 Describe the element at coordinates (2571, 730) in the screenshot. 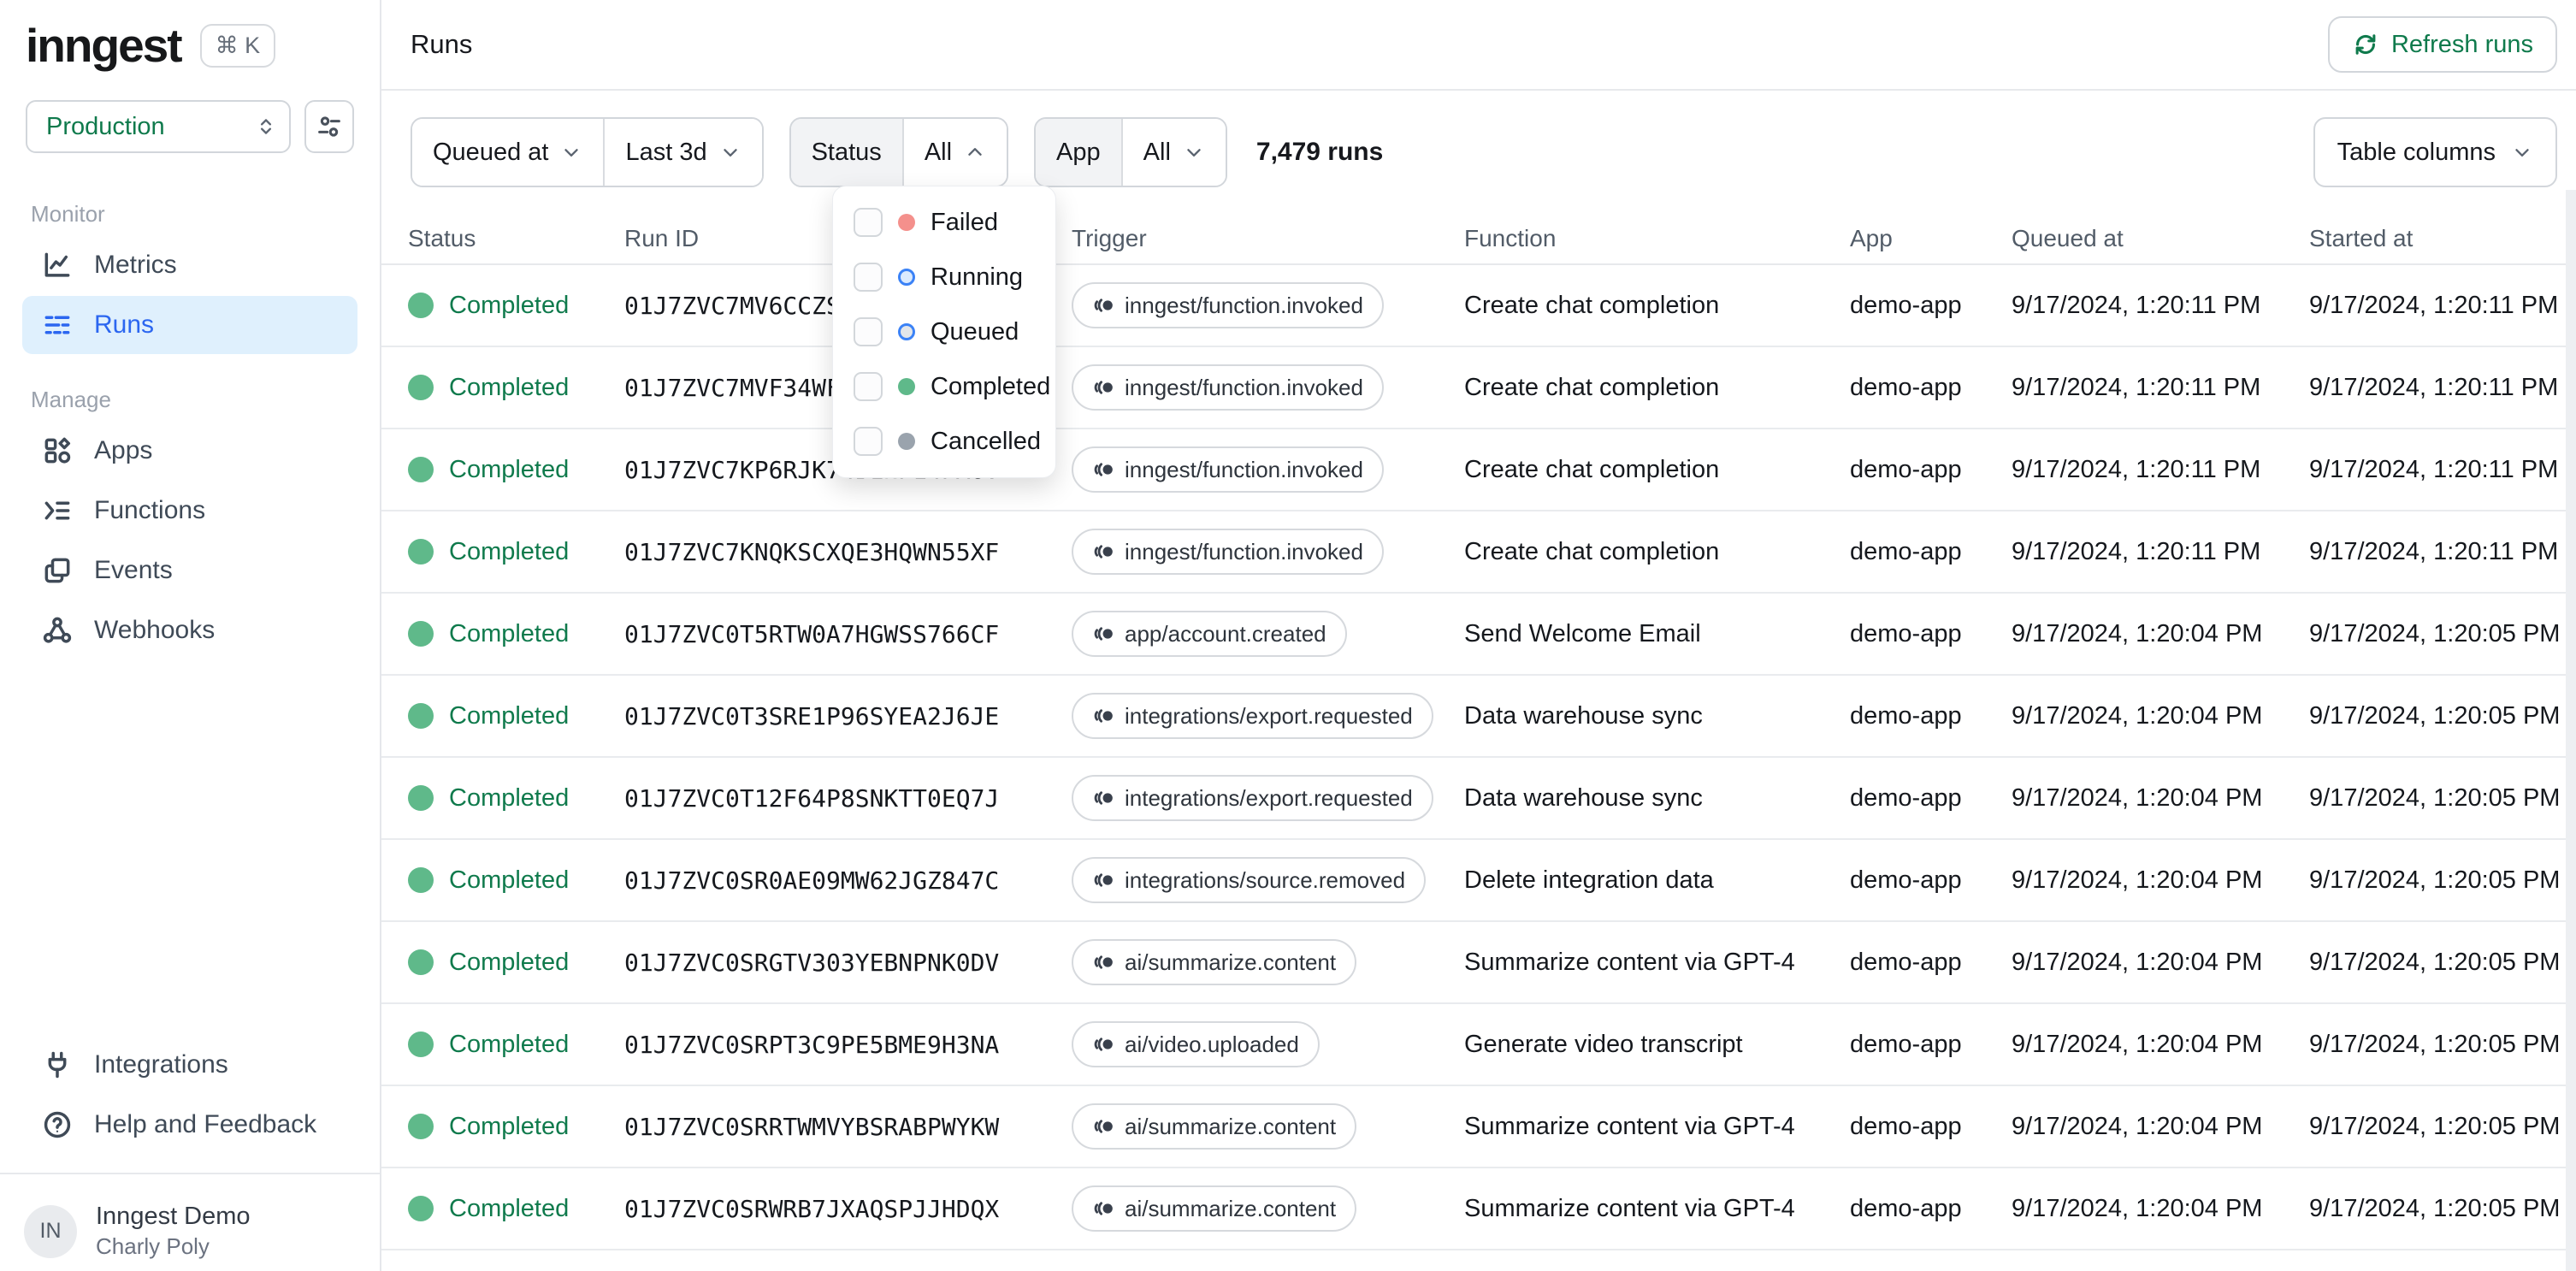

I see `vertical-scrollbar` at that location.